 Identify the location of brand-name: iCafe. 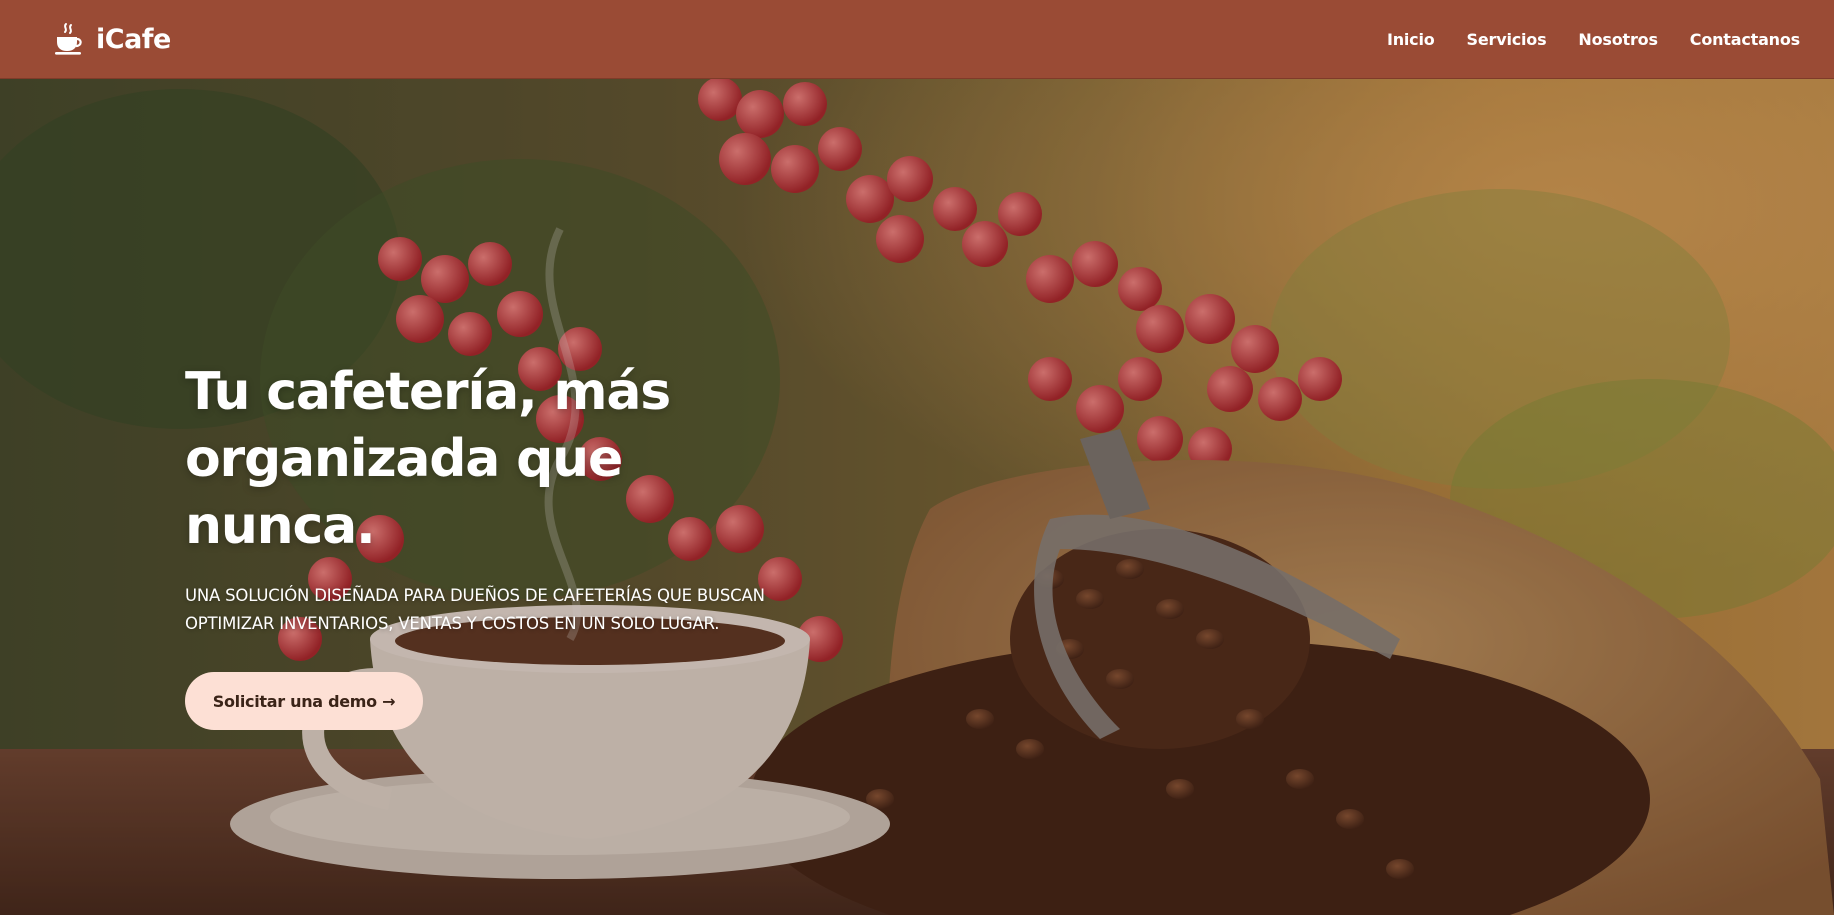
(133, 39).